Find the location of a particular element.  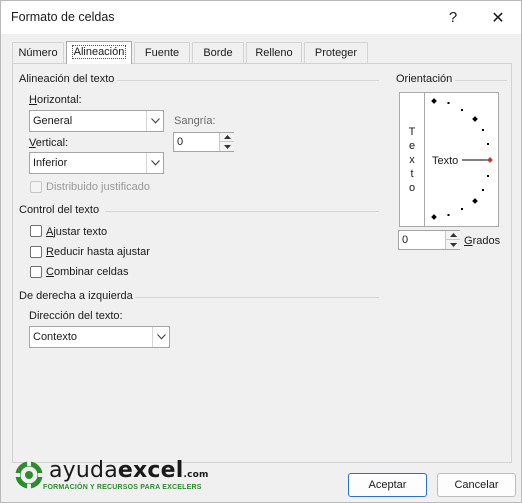

tab-proteger: Proteger is located at coordinates (336, 53).